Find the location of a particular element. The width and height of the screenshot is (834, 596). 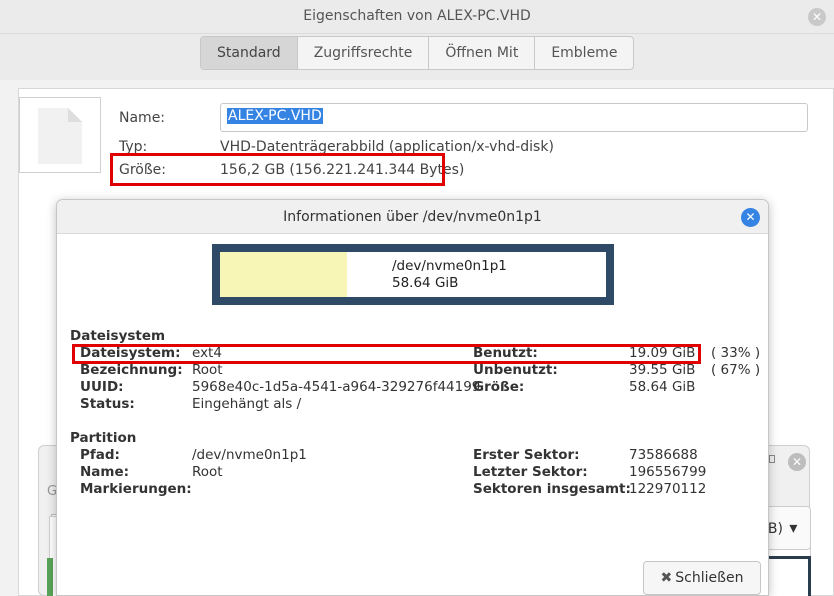

usage-bar: /dev/nvme0n1p1 58.64 GiB is located at coordinates (413, 274).